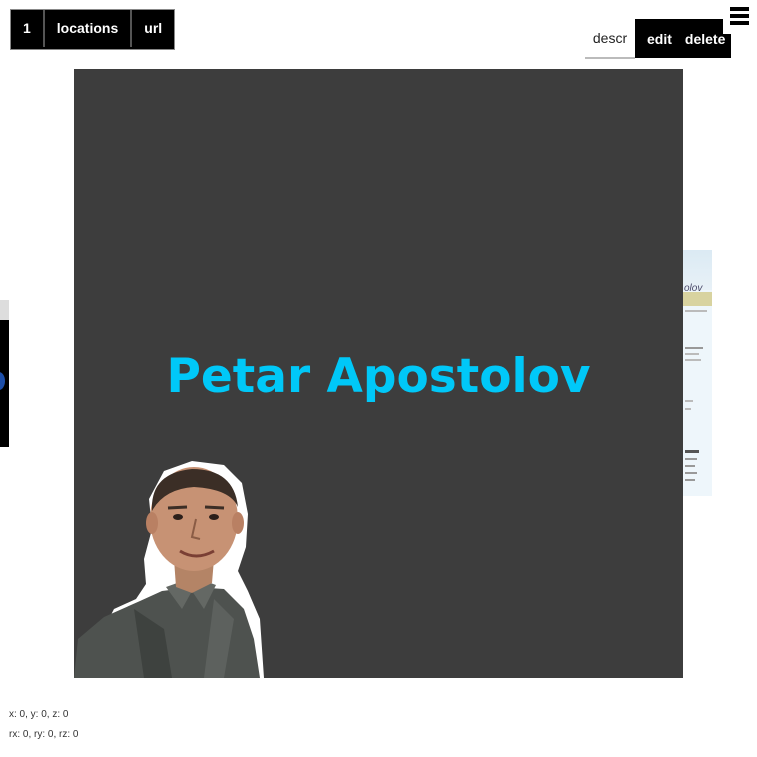 The width and height of the screenshot is (757, 757). What do you see at coordinates (683, 38) in the screenshot?
I see `action-buttons: edit delete` at bounding box center [683, 38].